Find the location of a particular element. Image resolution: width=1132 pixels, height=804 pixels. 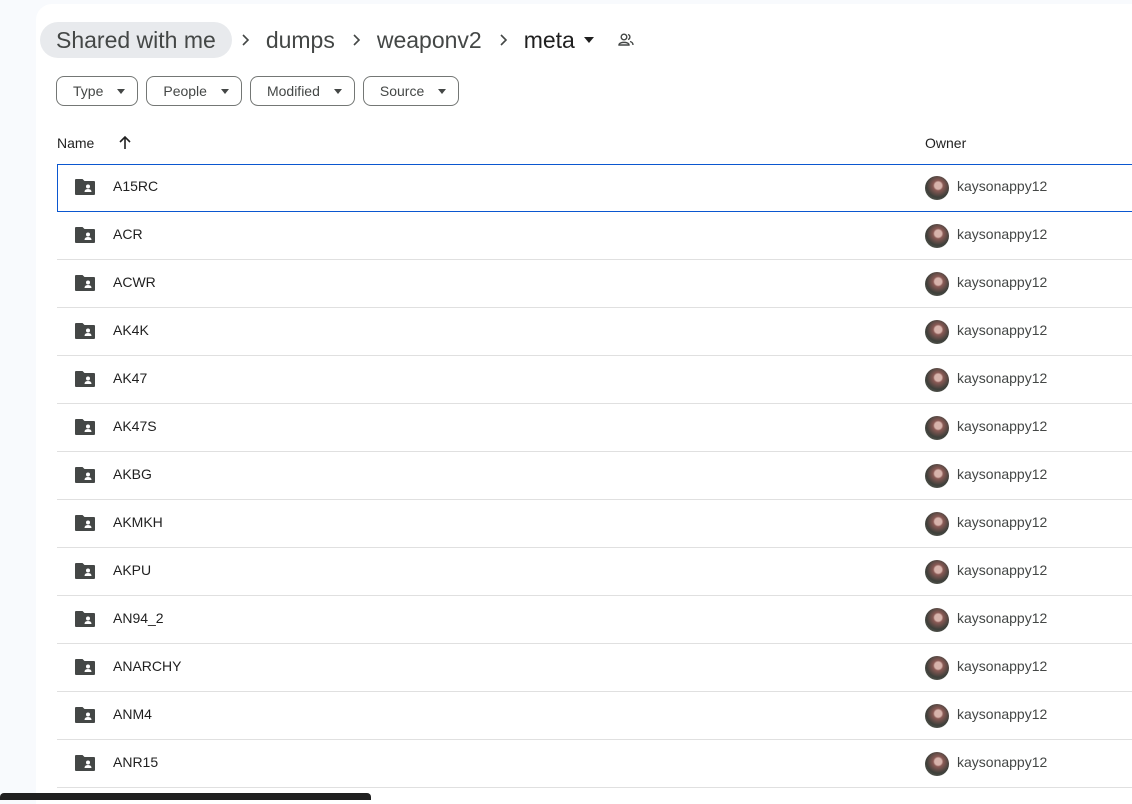

file-name: ACR is located at coordinates (128, 234).